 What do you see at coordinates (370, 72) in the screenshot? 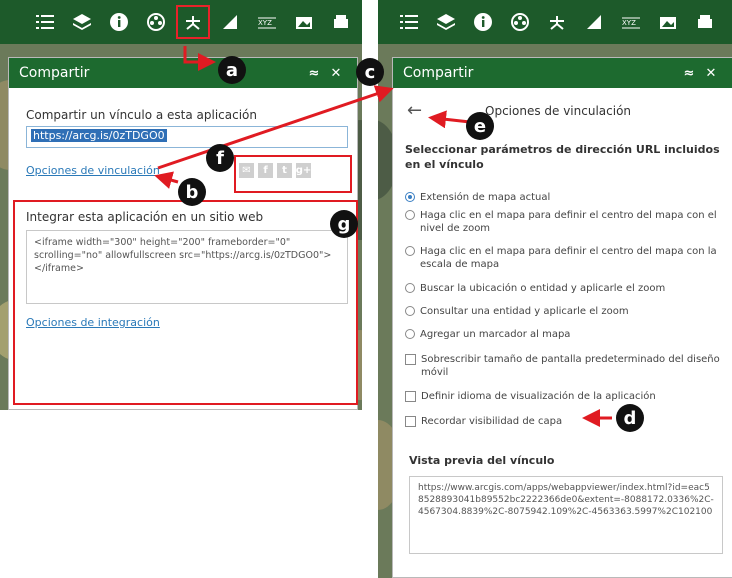
I see `annotation-c: c` at bounding box center [370, 72].